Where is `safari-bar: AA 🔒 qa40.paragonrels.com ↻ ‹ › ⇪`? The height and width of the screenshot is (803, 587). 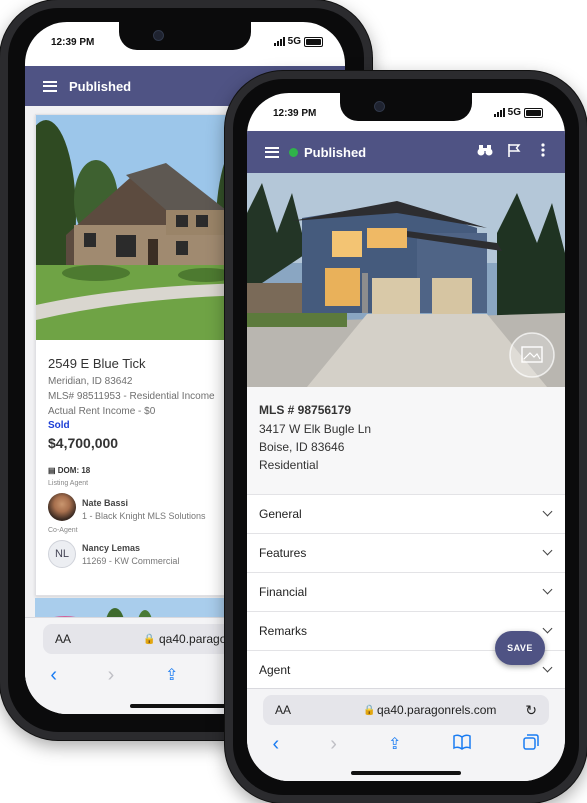
safari-bar: AA 🔒 qa40.paragonrels.com ↻ ‹ › ⇪ is located at coordinates (406, 734).